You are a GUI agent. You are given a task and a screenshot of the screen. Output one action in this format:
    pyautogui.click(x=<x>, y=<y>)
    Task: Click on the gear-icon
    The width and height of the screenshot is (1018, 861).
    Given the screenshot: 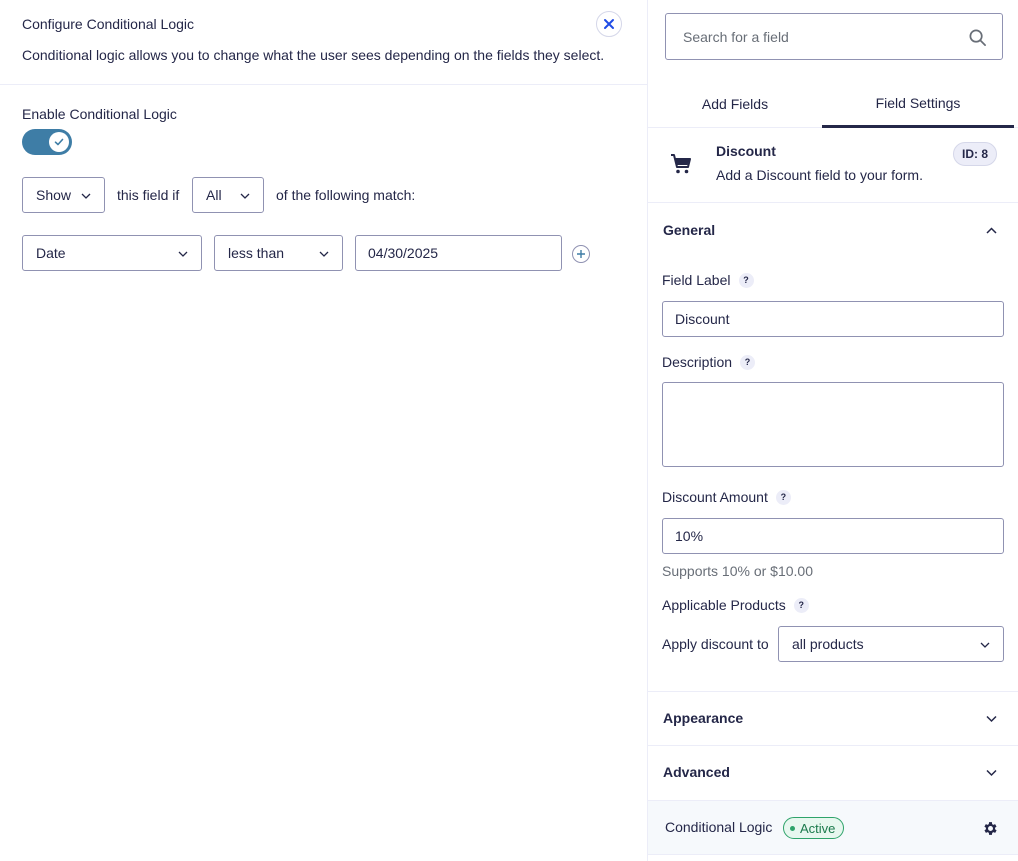 What is the action you would take?
    pyautogui.click(x=990, y=828)
    